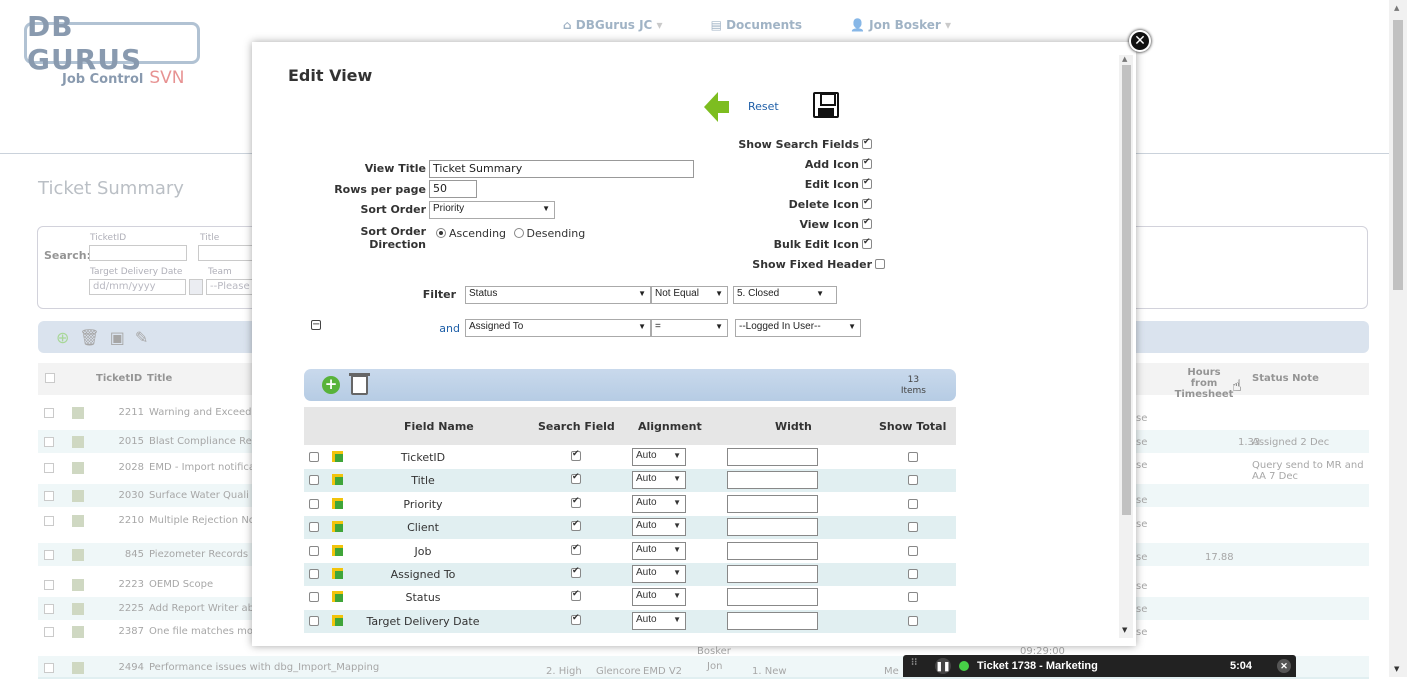 Image resolution: width=1407 pixels, height=679 pixels. I want to click on field-row: Client Auto▼, so click(630, 528).